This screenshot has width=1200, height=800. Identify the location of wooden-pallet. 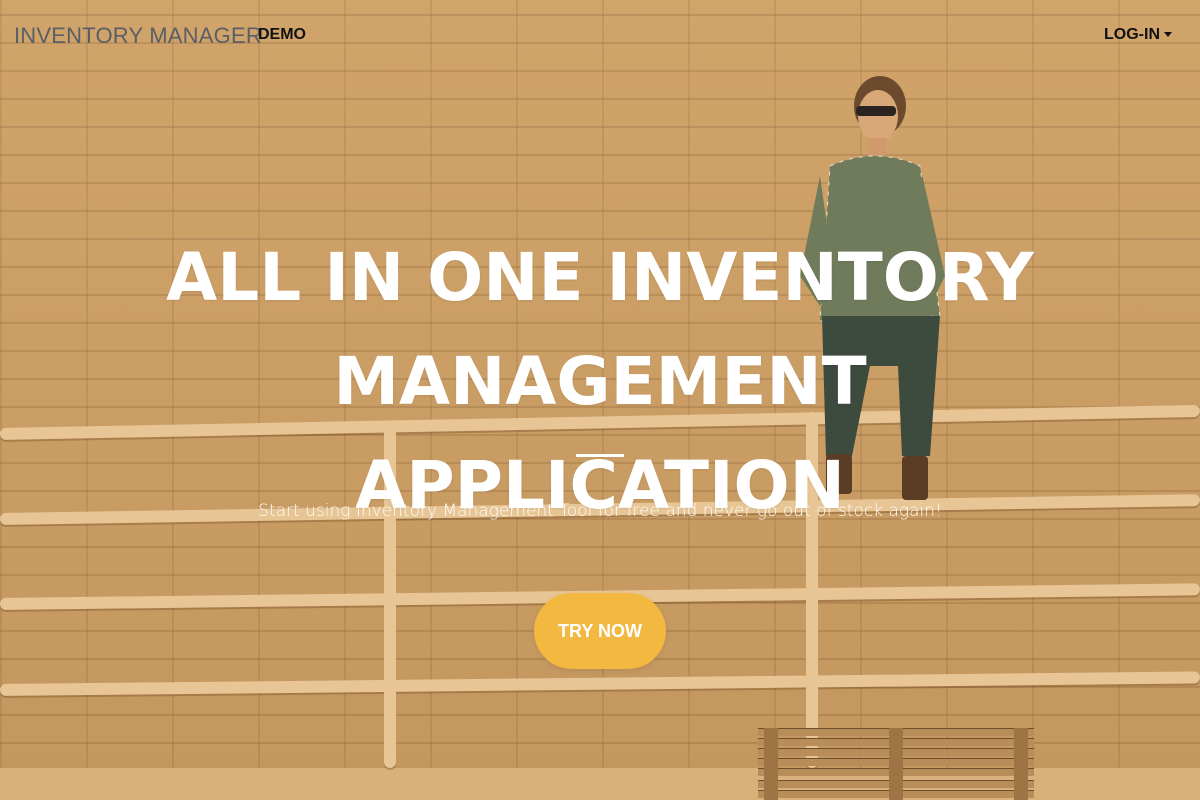
(896, 764).